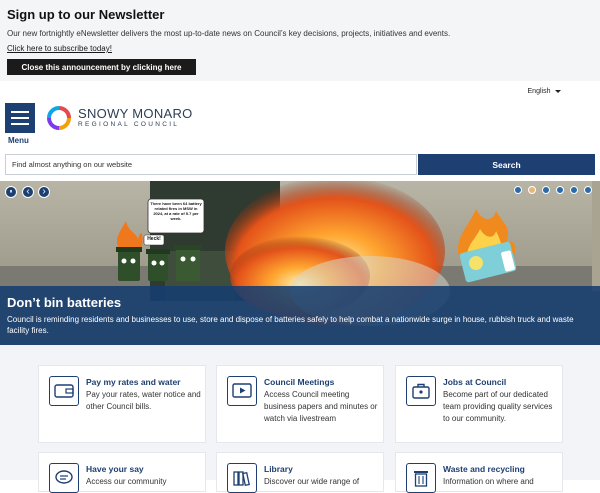 The image size is (600, 493). I want to click on chevron-right-icon: ›, so click(44, 191).